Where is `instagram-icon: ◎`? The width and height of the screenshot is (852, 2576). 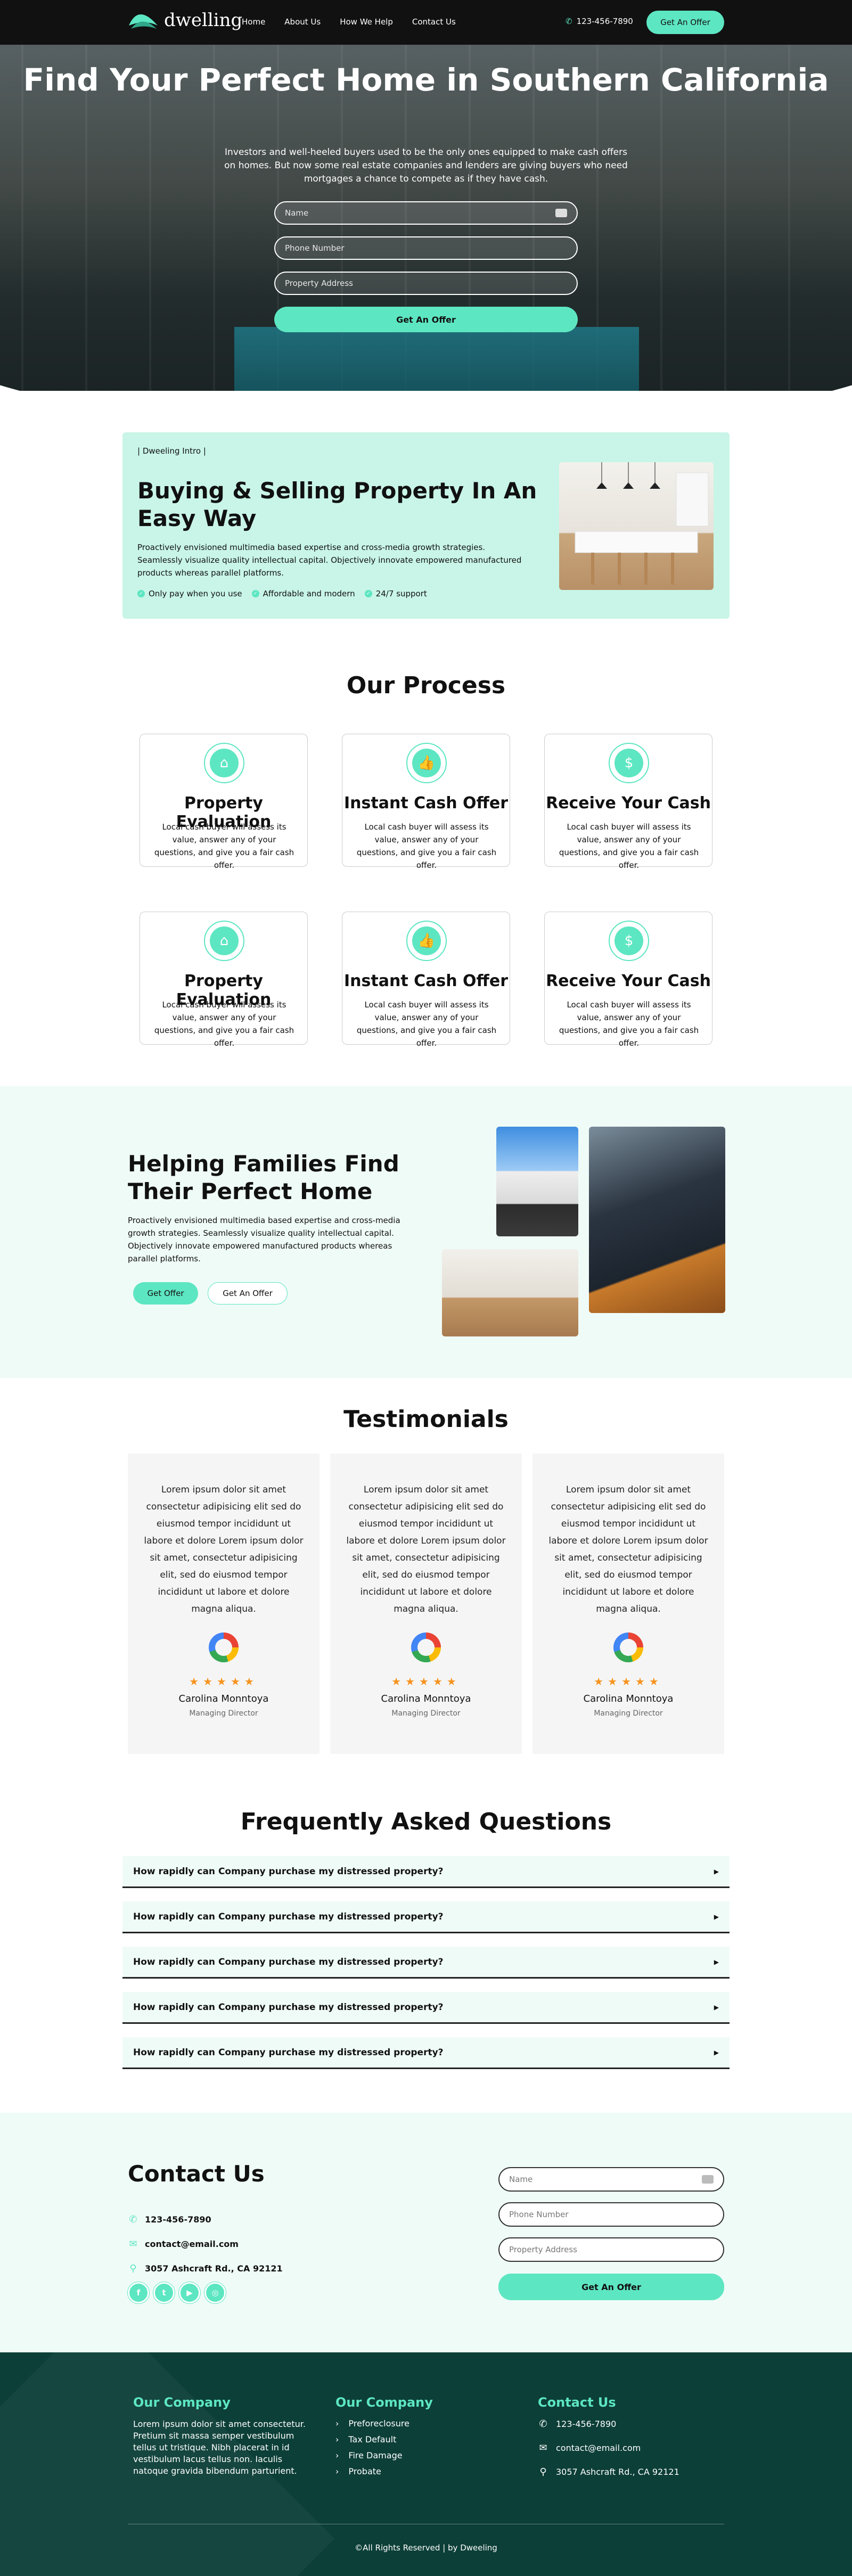
instagram-icon: ◎ is located at coordinates (215, 2292).